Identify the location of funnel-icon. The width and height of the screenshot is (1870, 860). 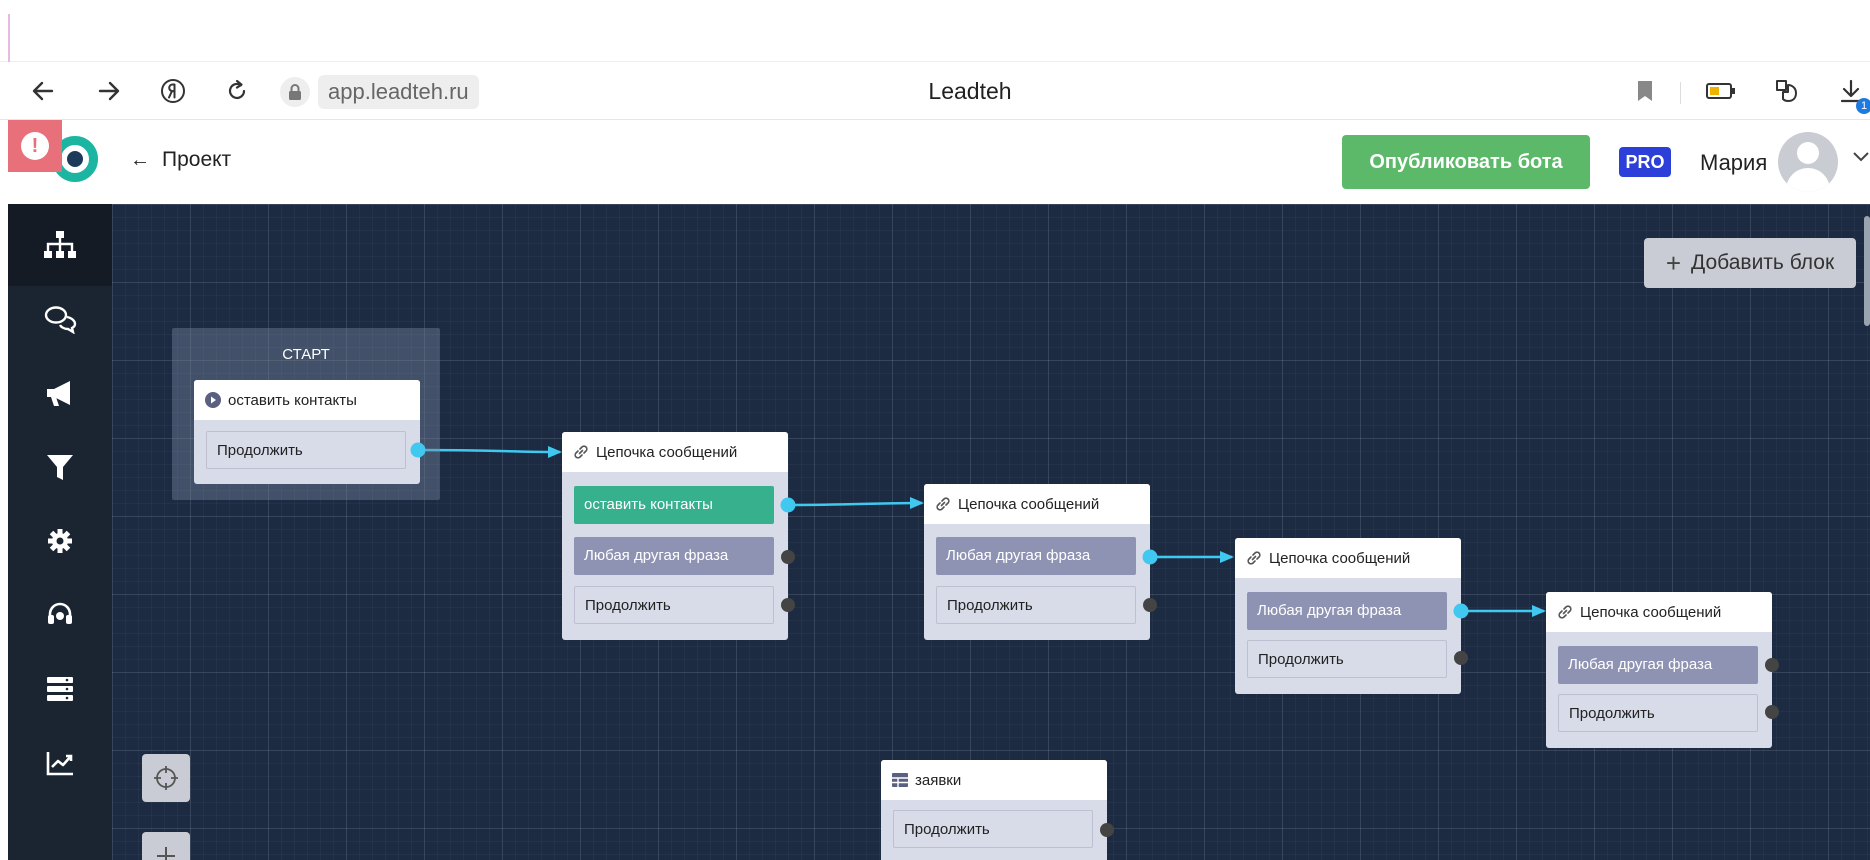
(60, 467).